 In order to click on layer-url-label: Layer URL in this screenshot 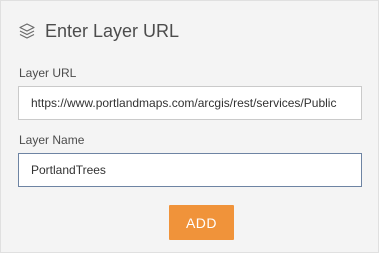, I will do `click(48, 73)`.